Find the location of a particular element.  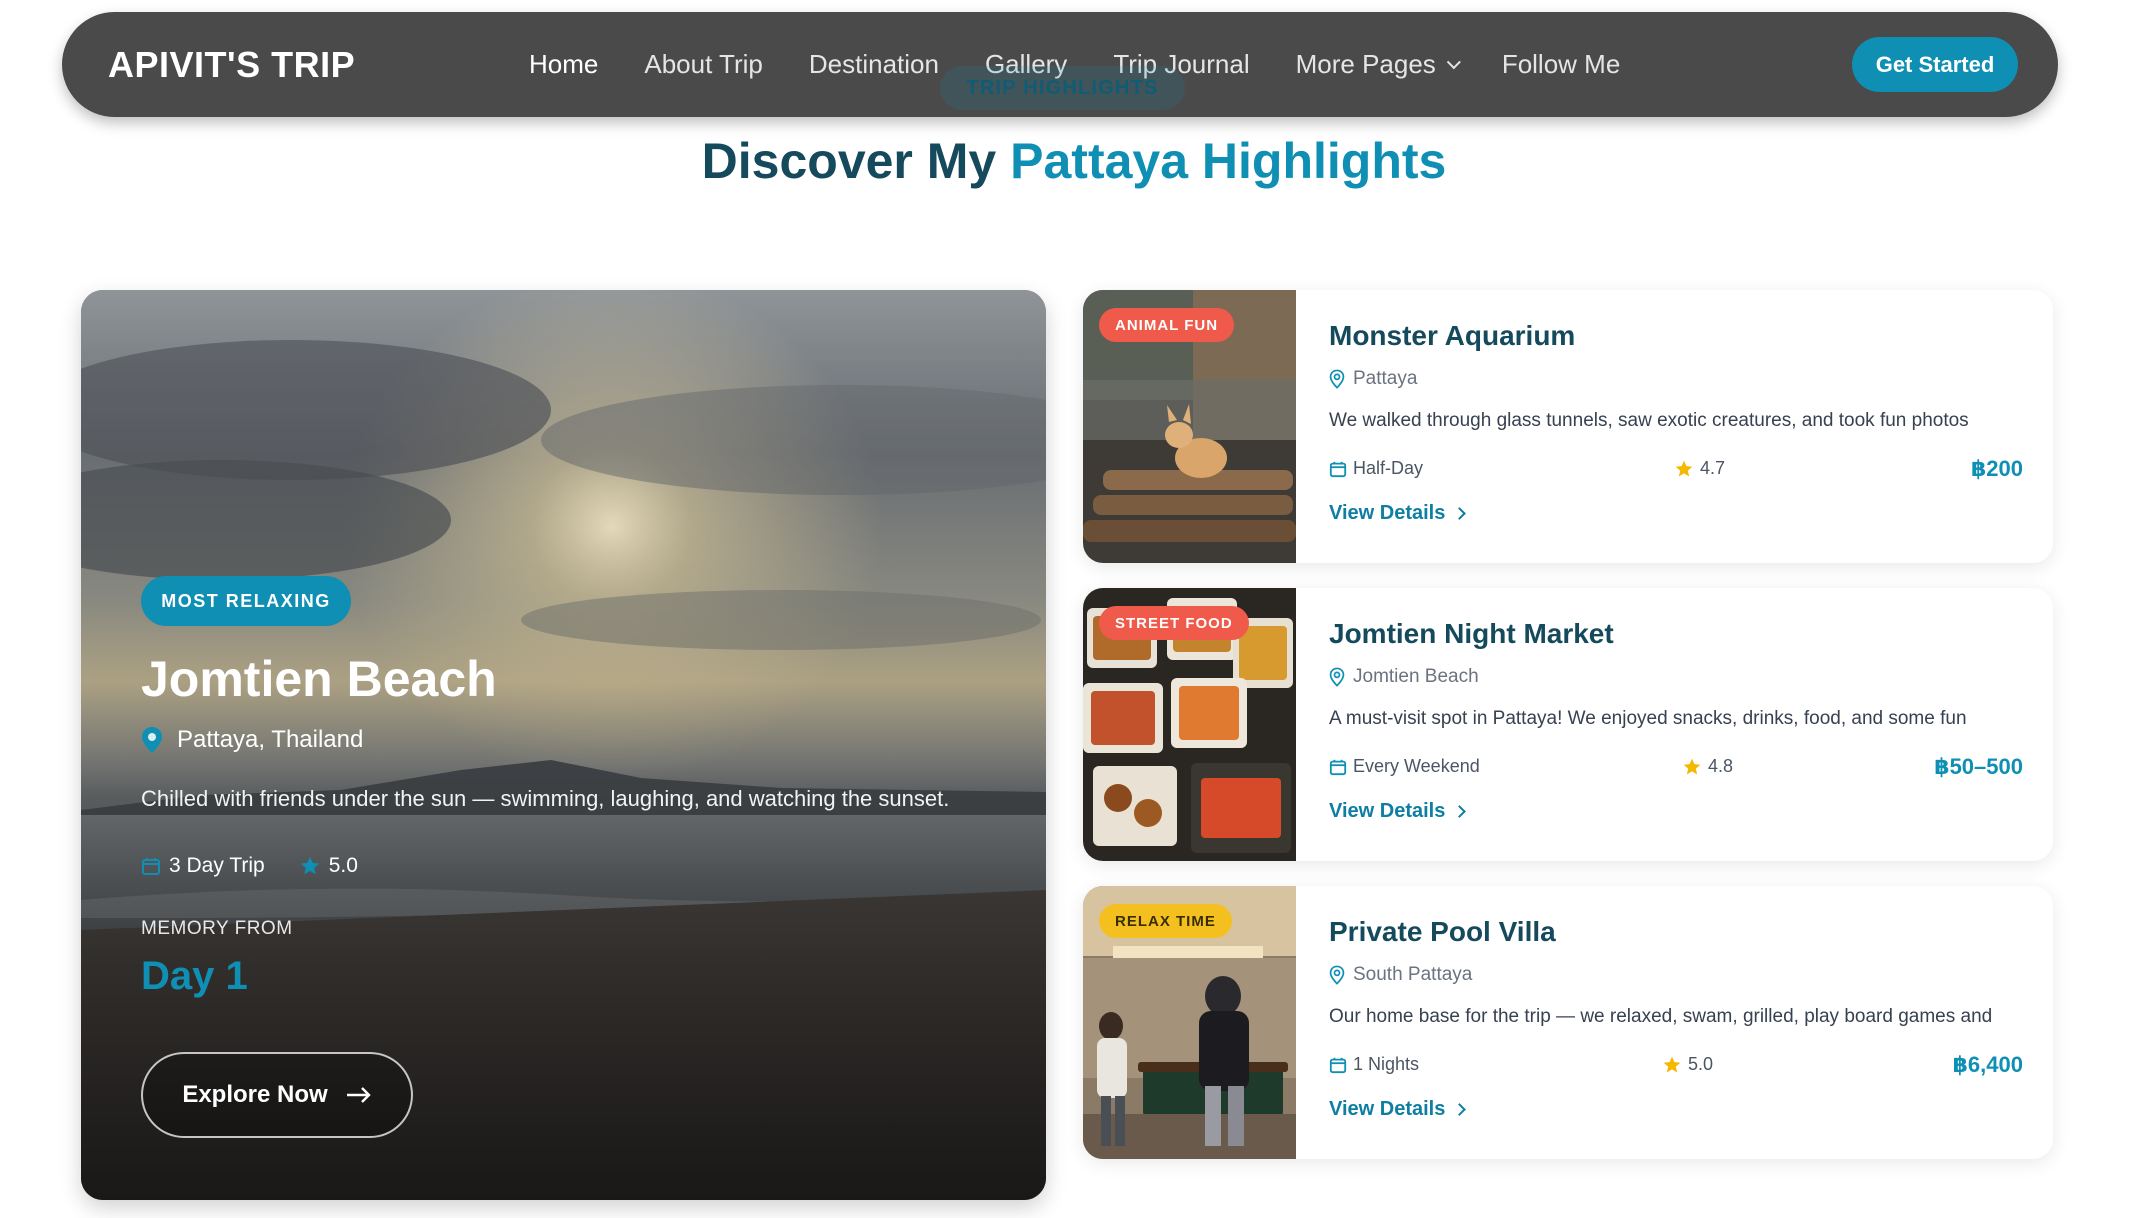

card-title: Jomtien Night Market is located at coordinates (1471, 633).